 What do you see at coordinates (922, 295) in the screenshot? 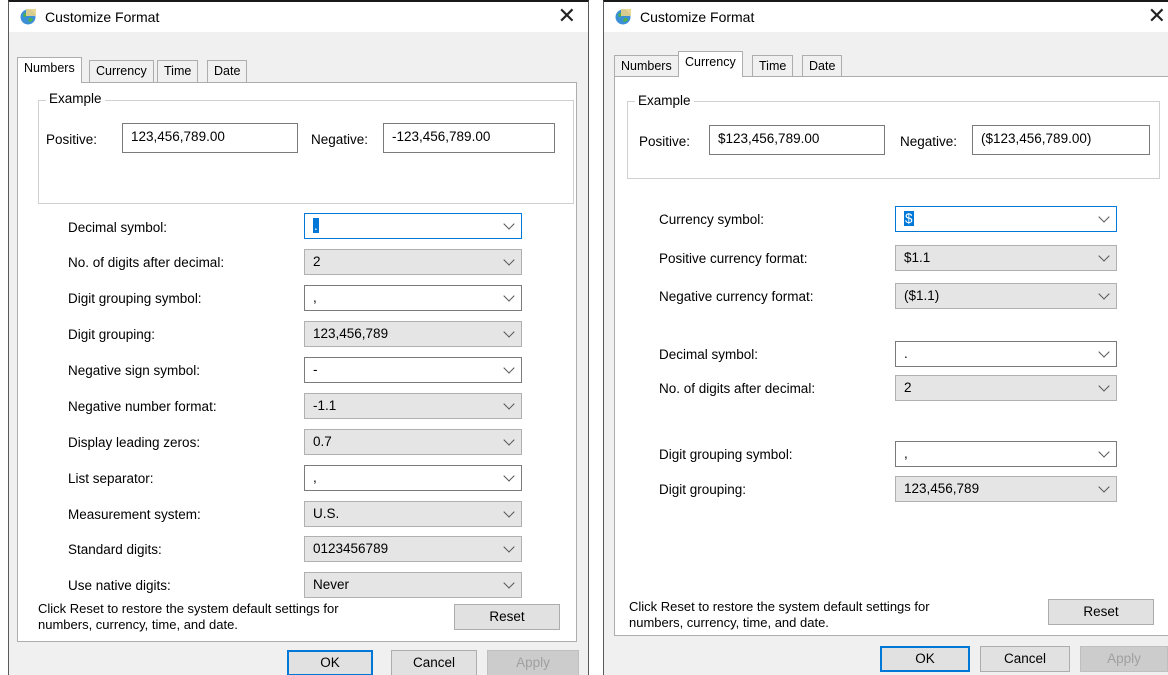
I see `select-value: ($1.1)` at bounding box center [922, 295].